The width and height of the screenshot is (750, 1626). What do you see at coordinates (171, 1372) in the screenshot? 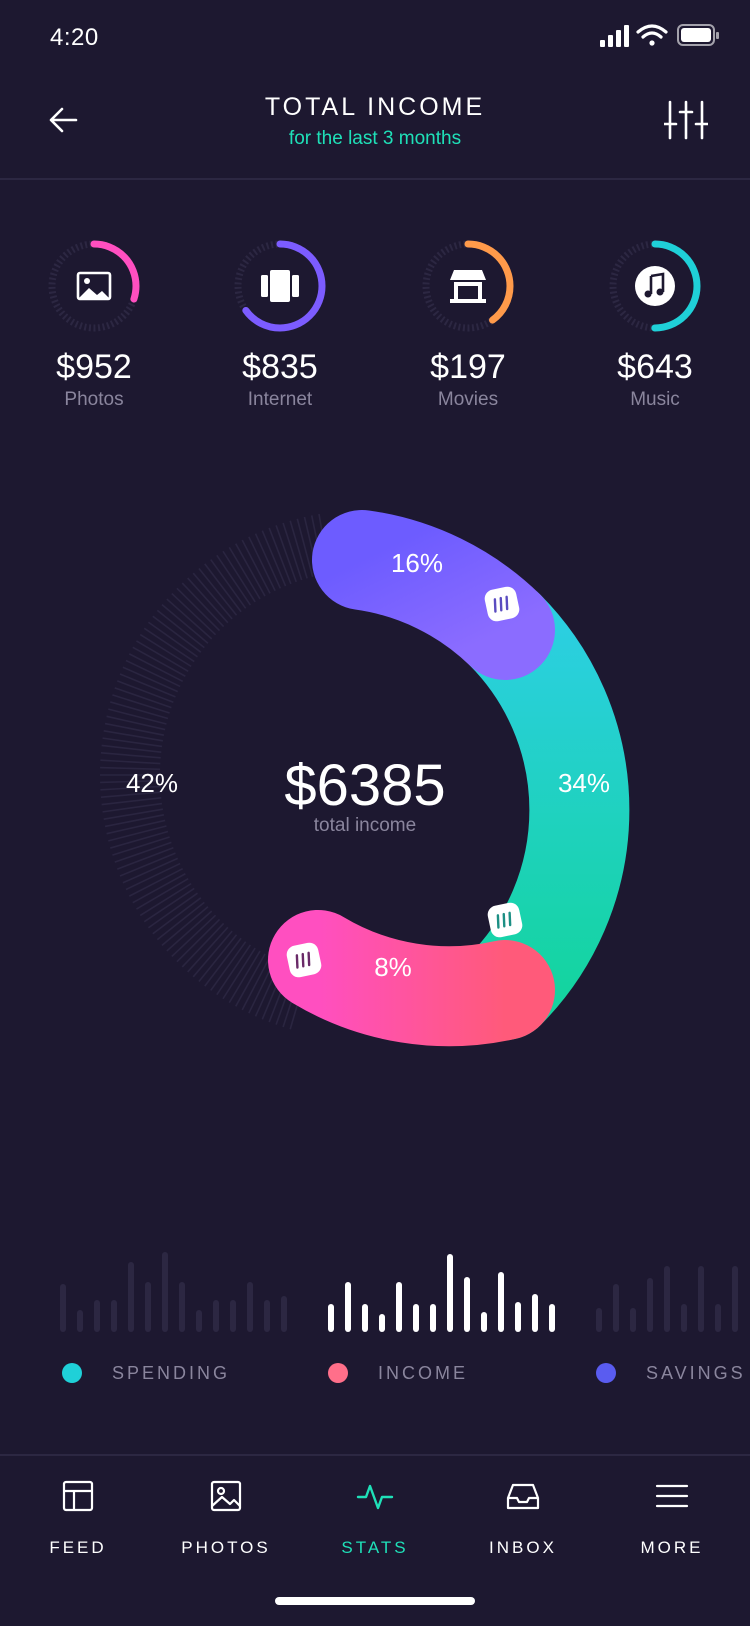
I see `legend-label: SPENDING` at bounding box center [171, 1372].